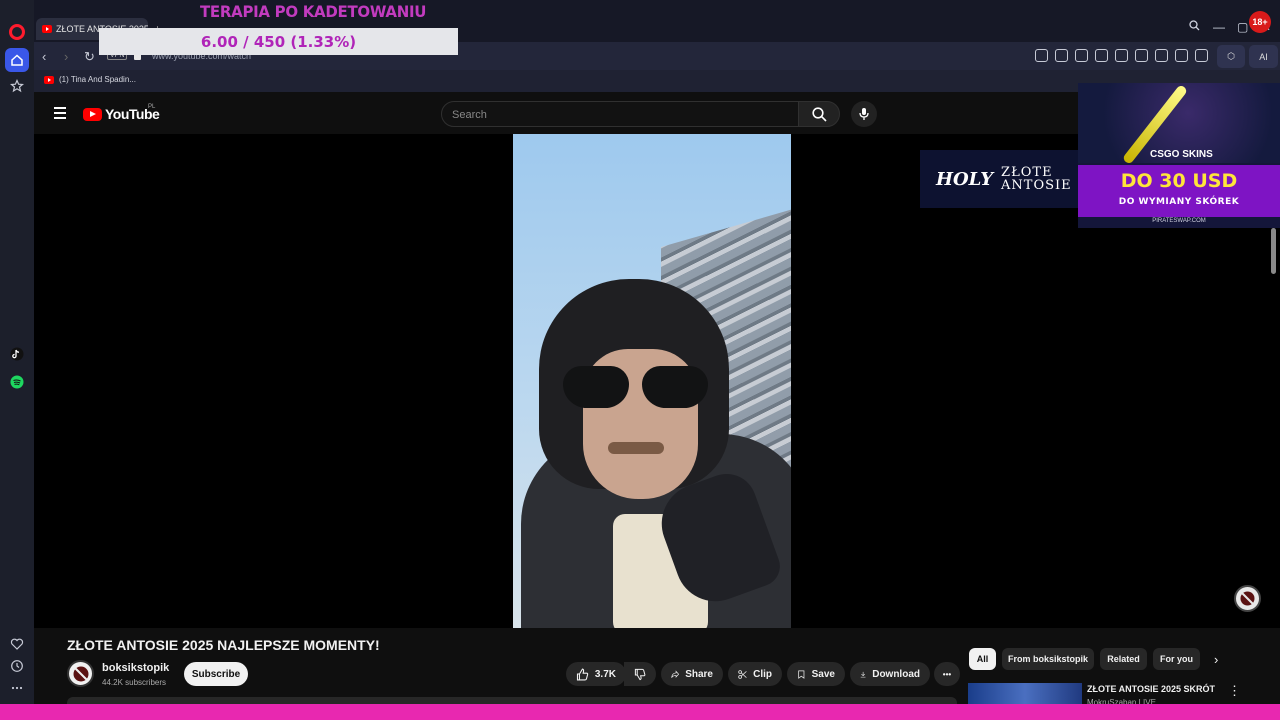 The height and width of the screenshot is (720, 1280). Describe the element at coordinates (17, 32) in the screenshot. I see `opera-logo-icon` at that location.